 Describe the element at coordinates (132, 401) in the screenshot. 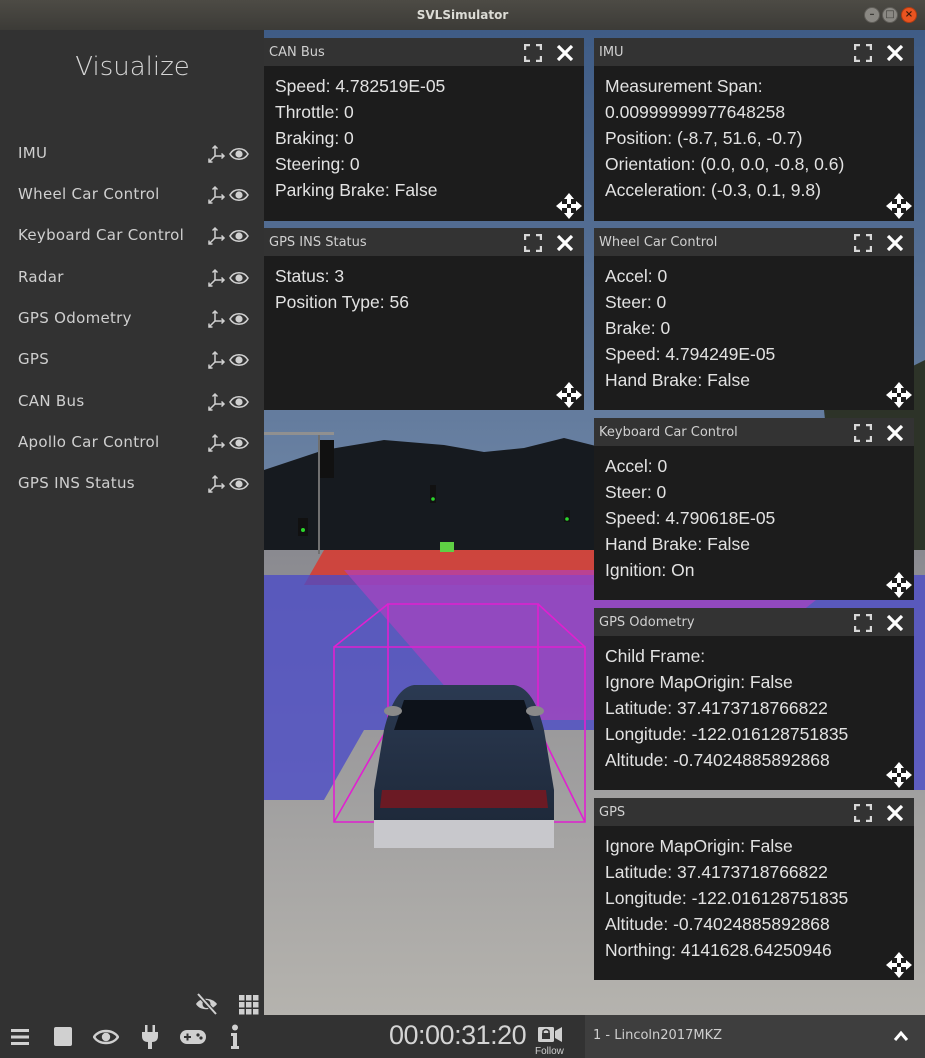

I see `sidebar-item-can-bus: CAN Bus` at that location.